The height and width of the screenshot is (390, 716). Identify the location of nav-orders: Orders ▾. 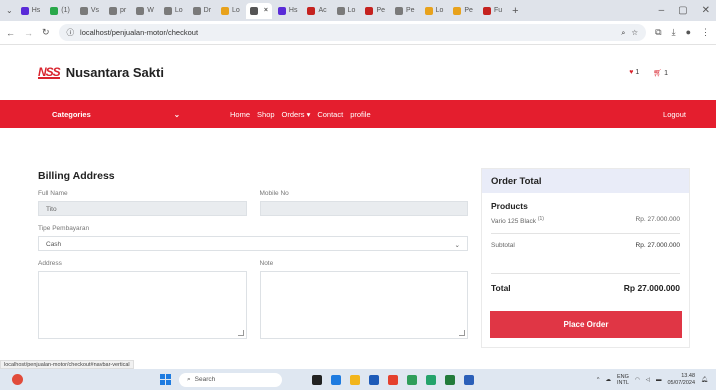
(296, 114).